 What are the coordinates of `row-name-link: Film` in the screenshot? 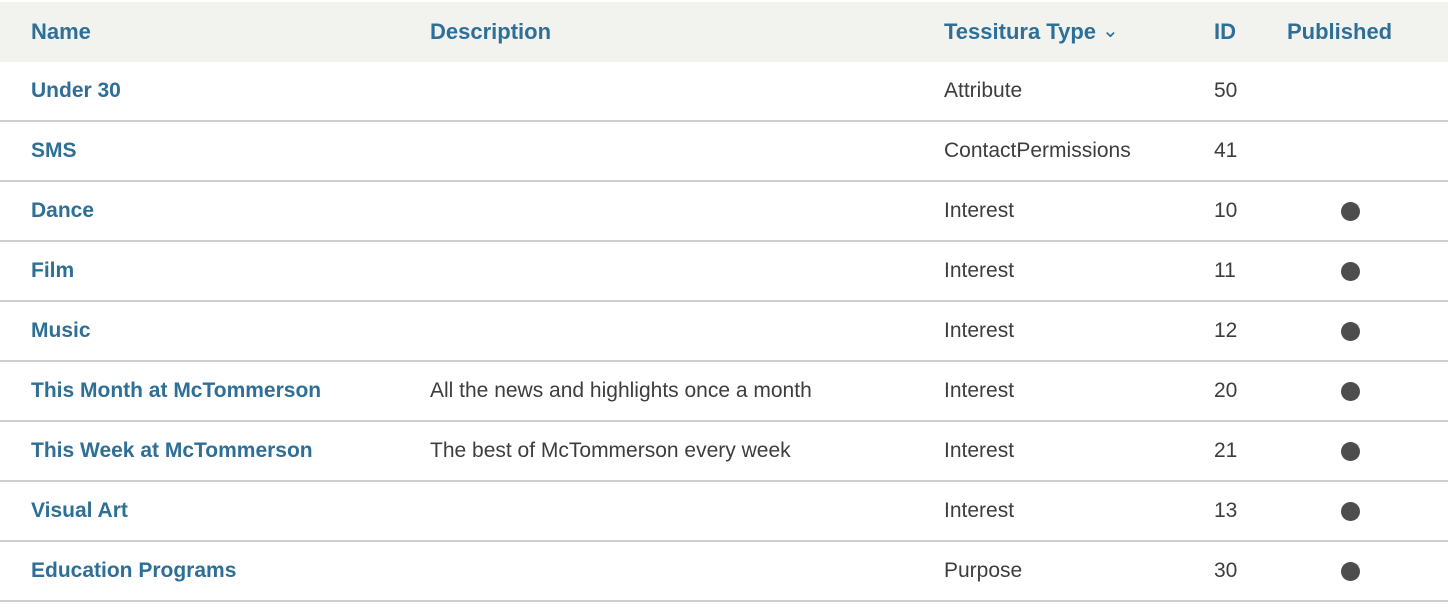 It's located at (52, 271).